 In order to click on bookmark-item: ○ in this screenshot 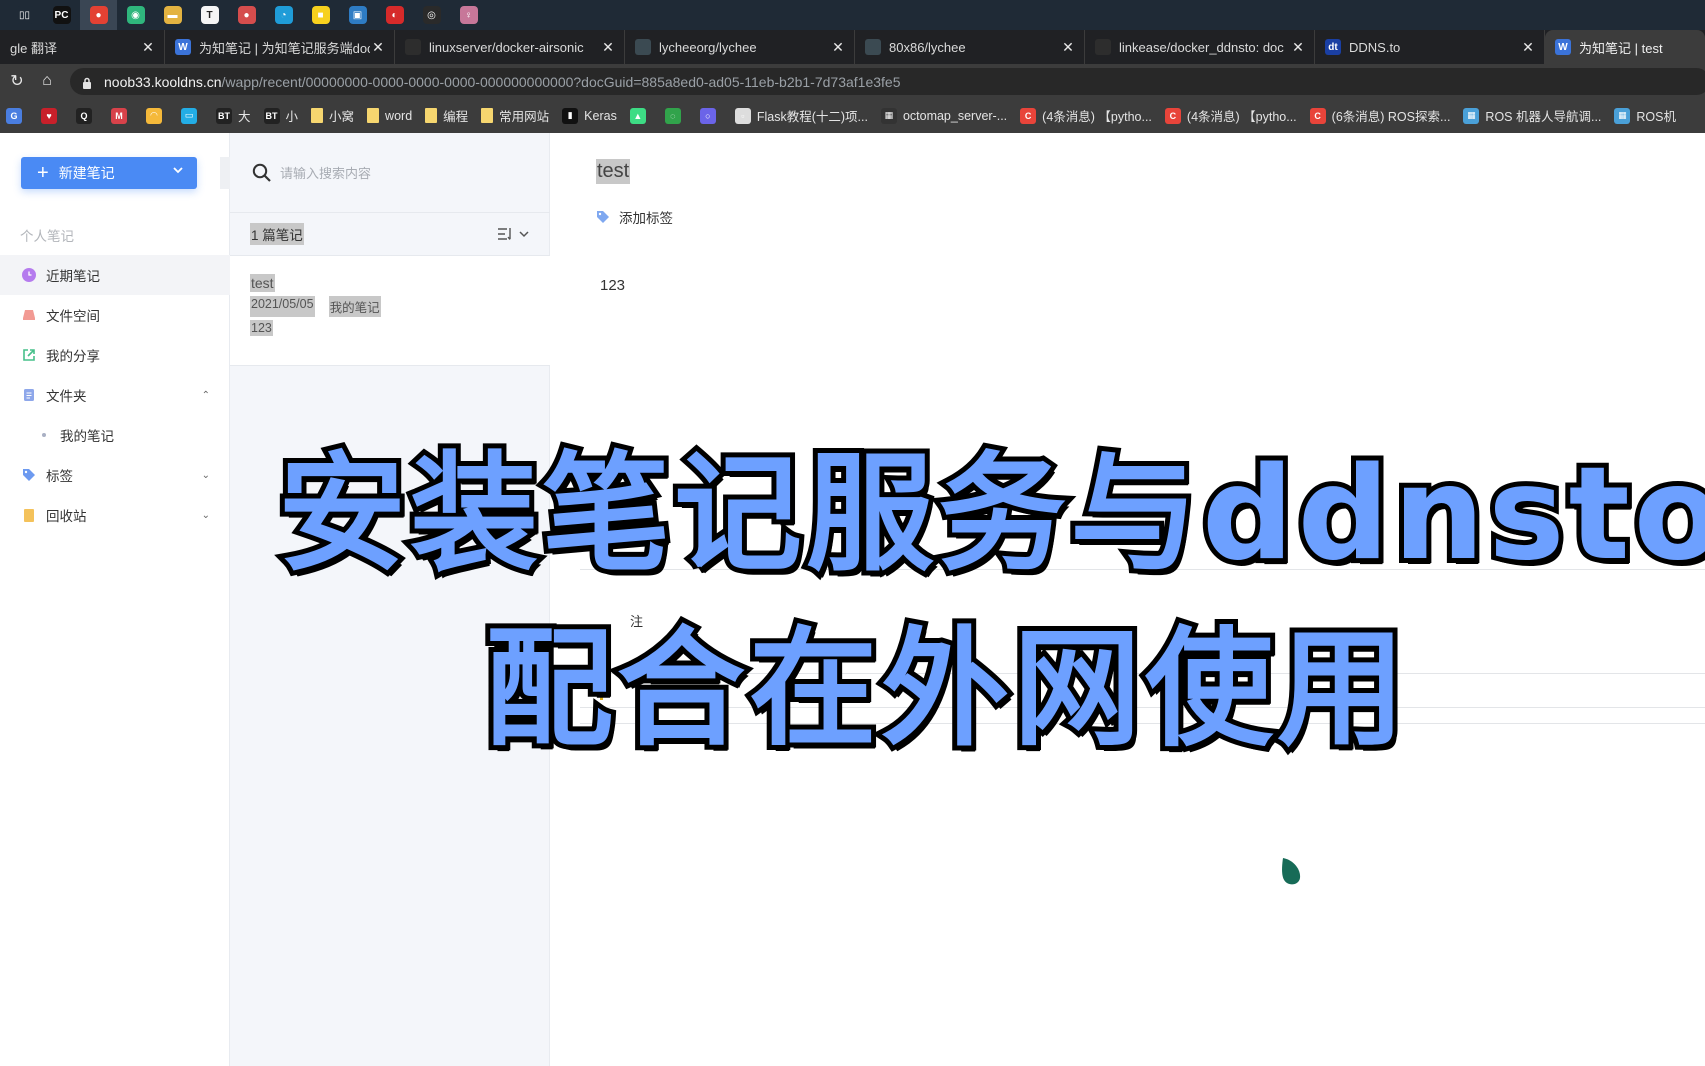, I will do `click(710, 115)`.